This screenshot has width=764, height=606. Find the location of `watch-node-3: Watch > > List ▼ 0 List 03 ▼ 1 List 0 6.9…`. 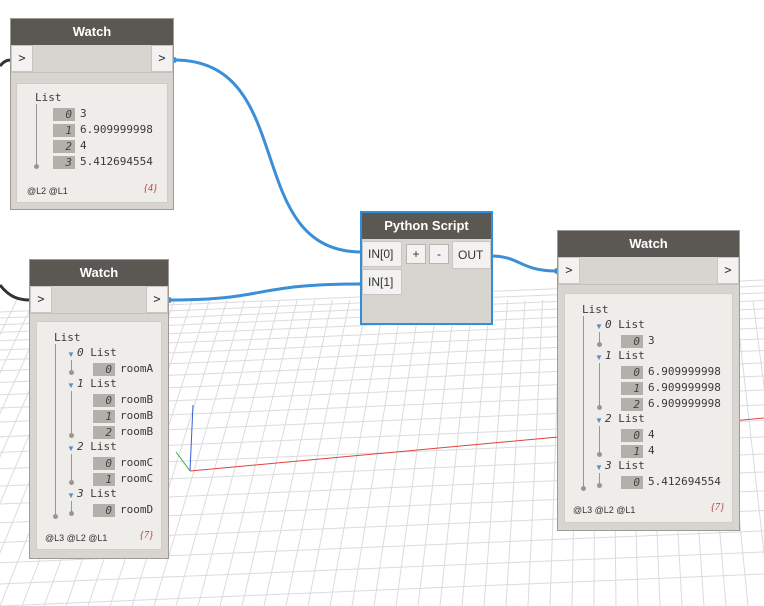

watch-node-3: Watch > > List ▼ 0 List 03 ▼ 1 List 0 6.9… is located at coordinates (648, 380).